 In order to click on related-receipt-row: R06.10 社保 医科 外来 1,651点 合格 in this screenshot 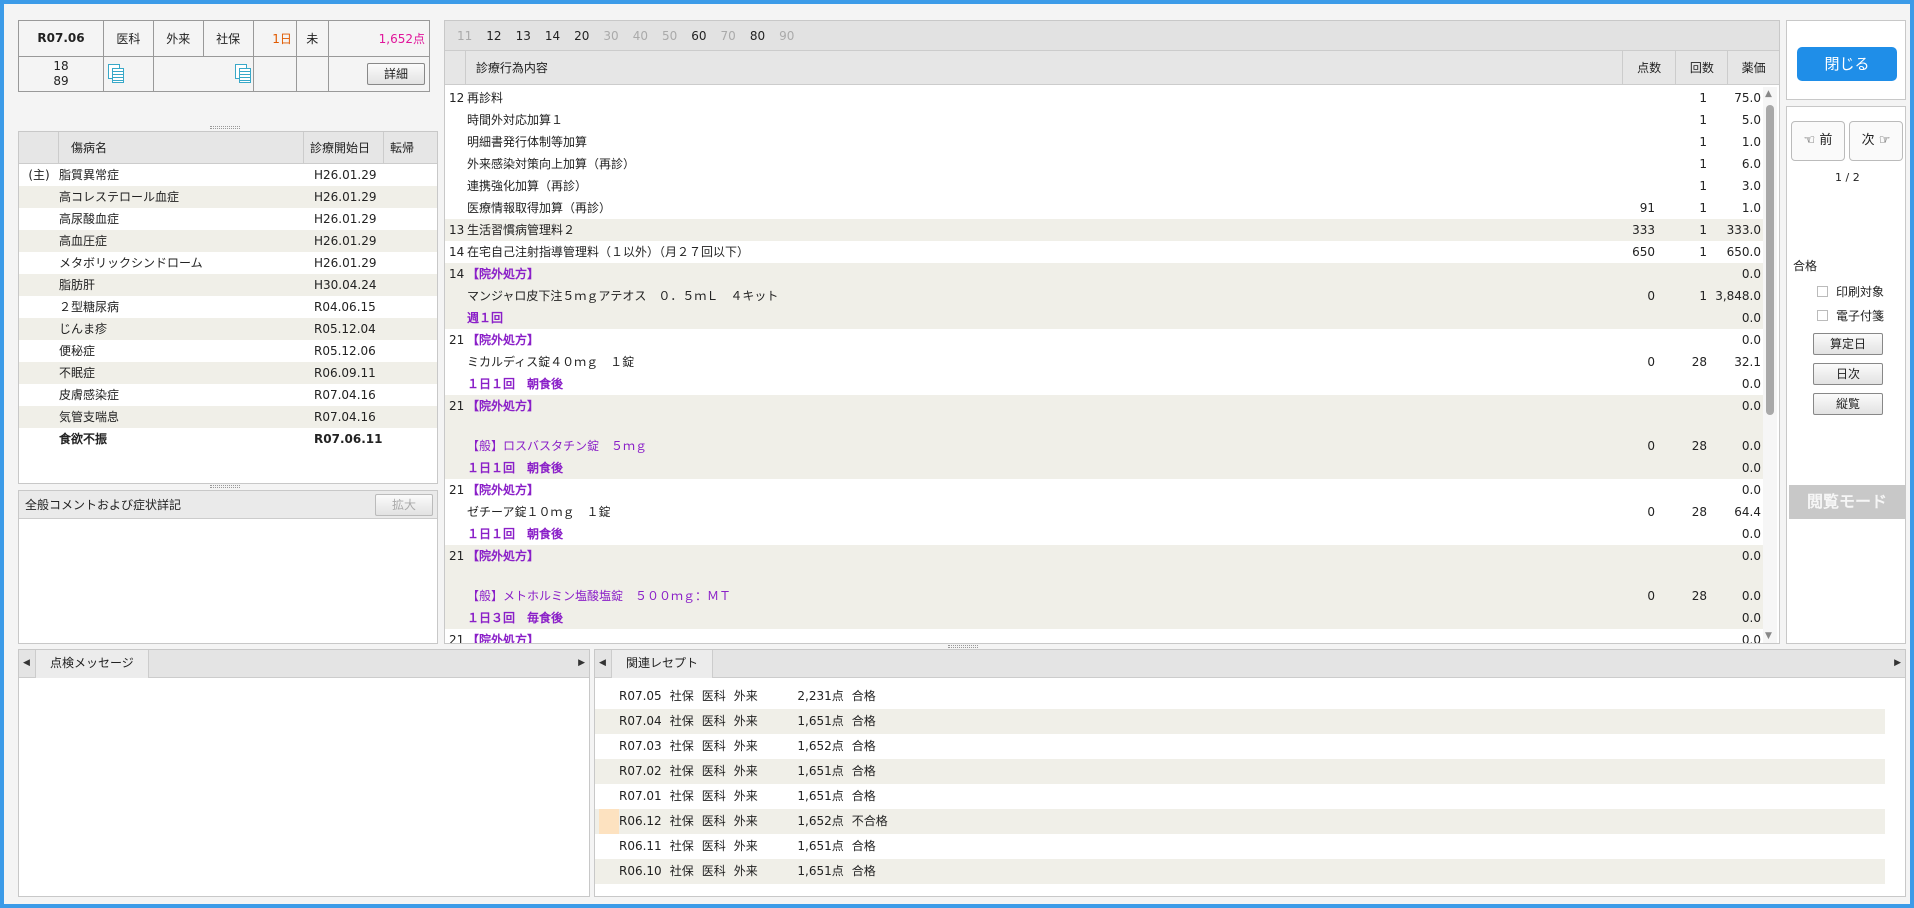, I will do `click(1240, 871)`.